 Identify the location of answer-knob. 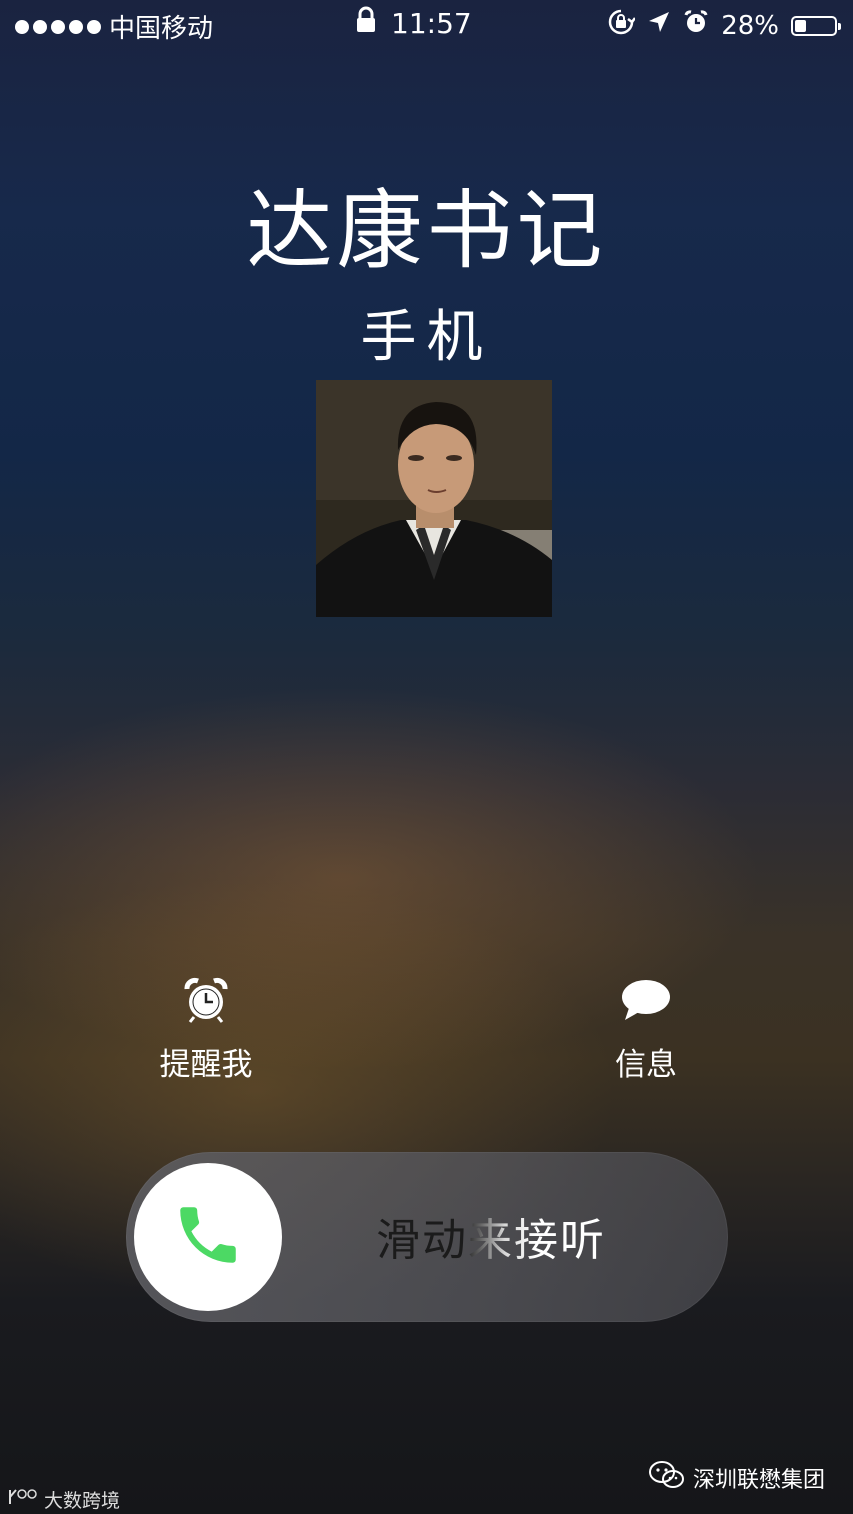
(208, 1237).